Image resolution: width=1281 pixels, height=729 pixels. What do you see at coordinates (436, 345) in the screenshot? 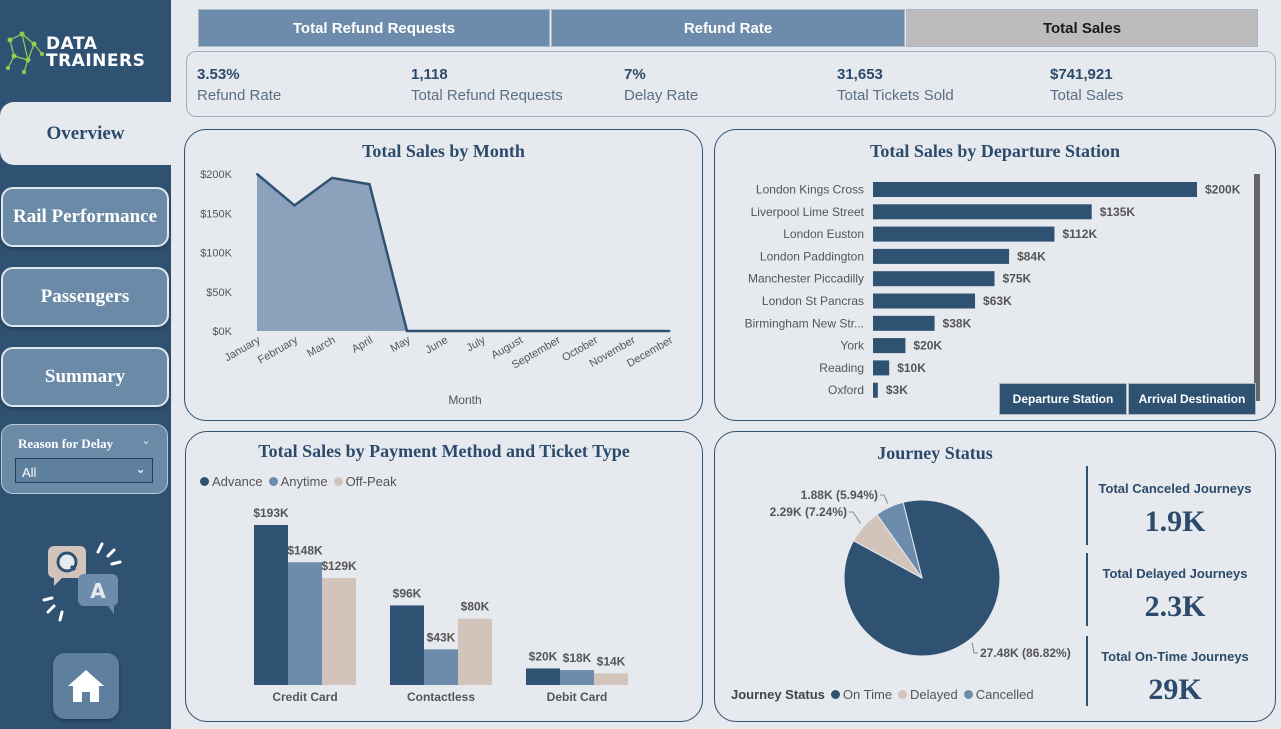
I see `x-tick-label: June` at bounding box center [436, 345].